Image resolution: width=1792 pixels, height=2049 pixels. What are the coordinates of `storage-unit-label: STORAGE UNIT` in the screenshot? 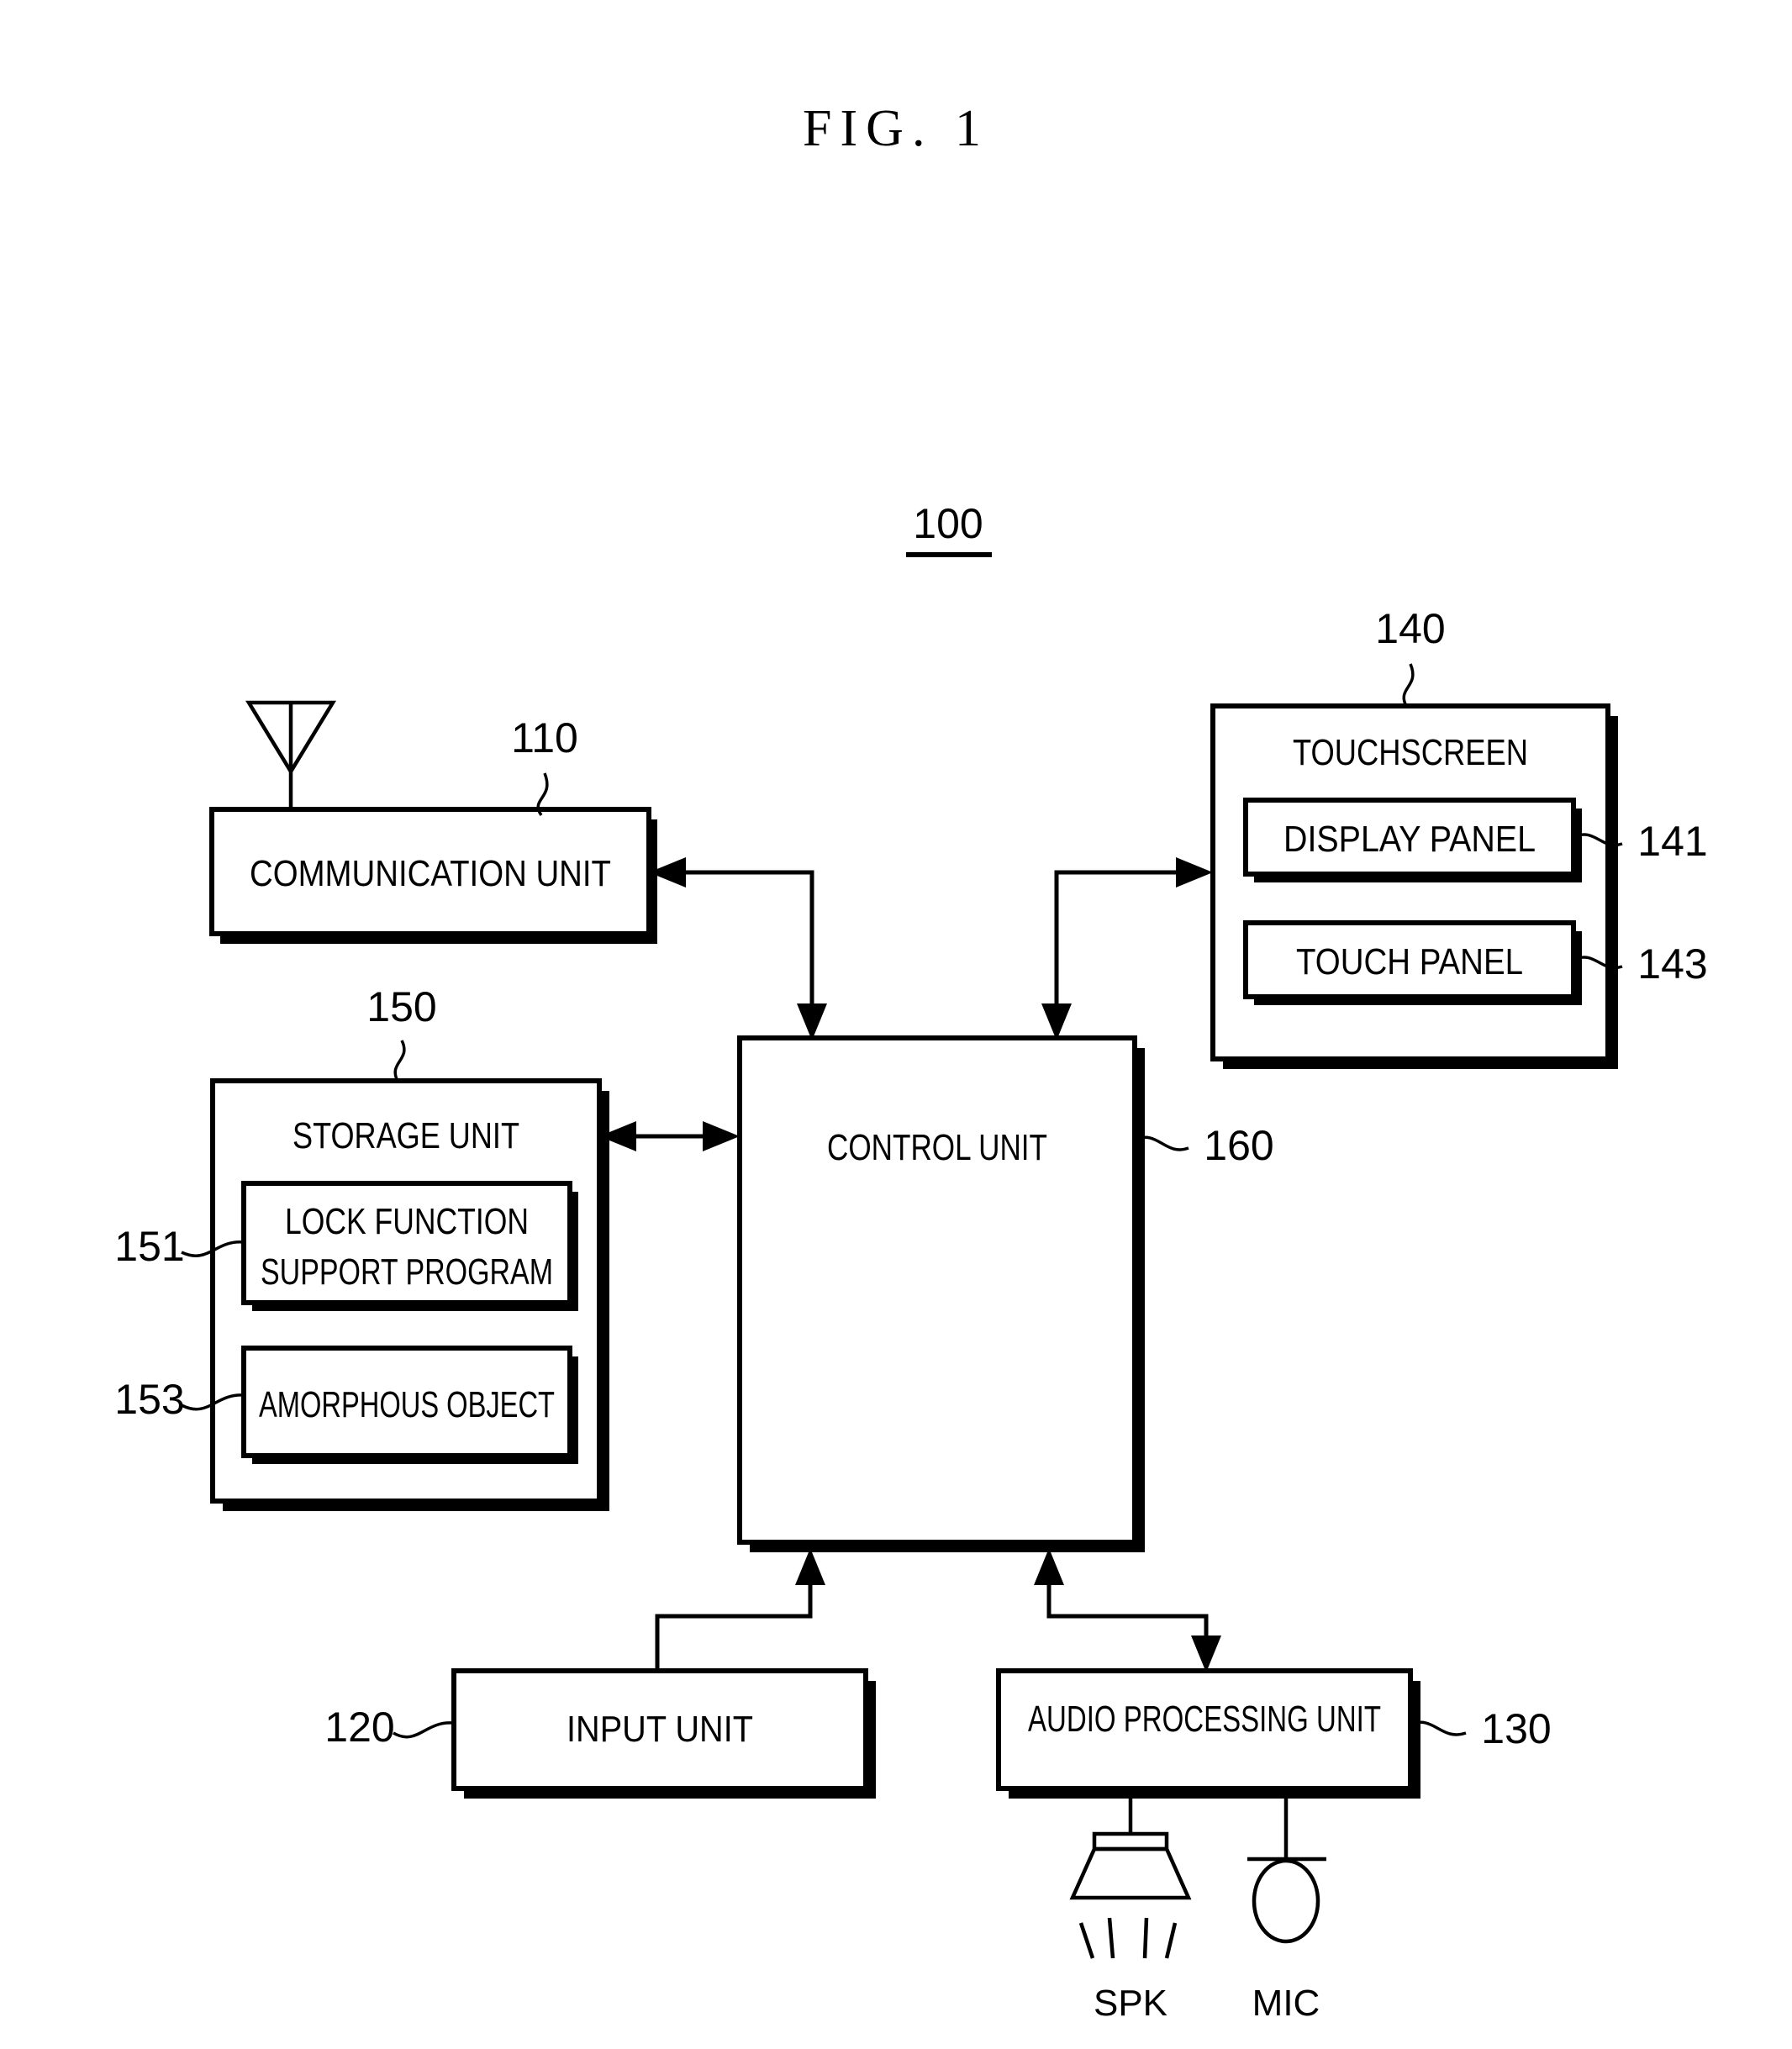 It's located at (406, 1135).